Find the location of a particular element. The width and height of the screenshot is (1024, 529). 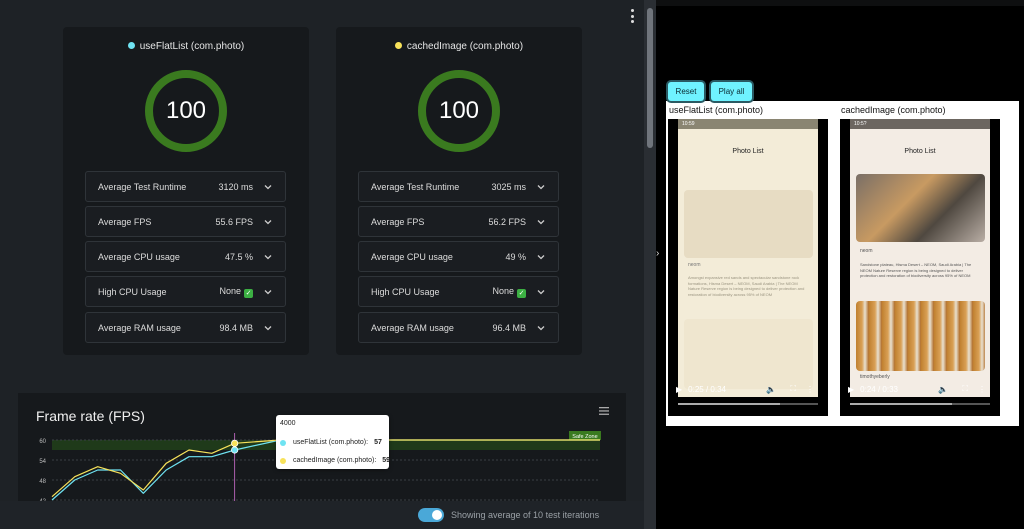

toggle-knob is located at coordinates (437, 515).